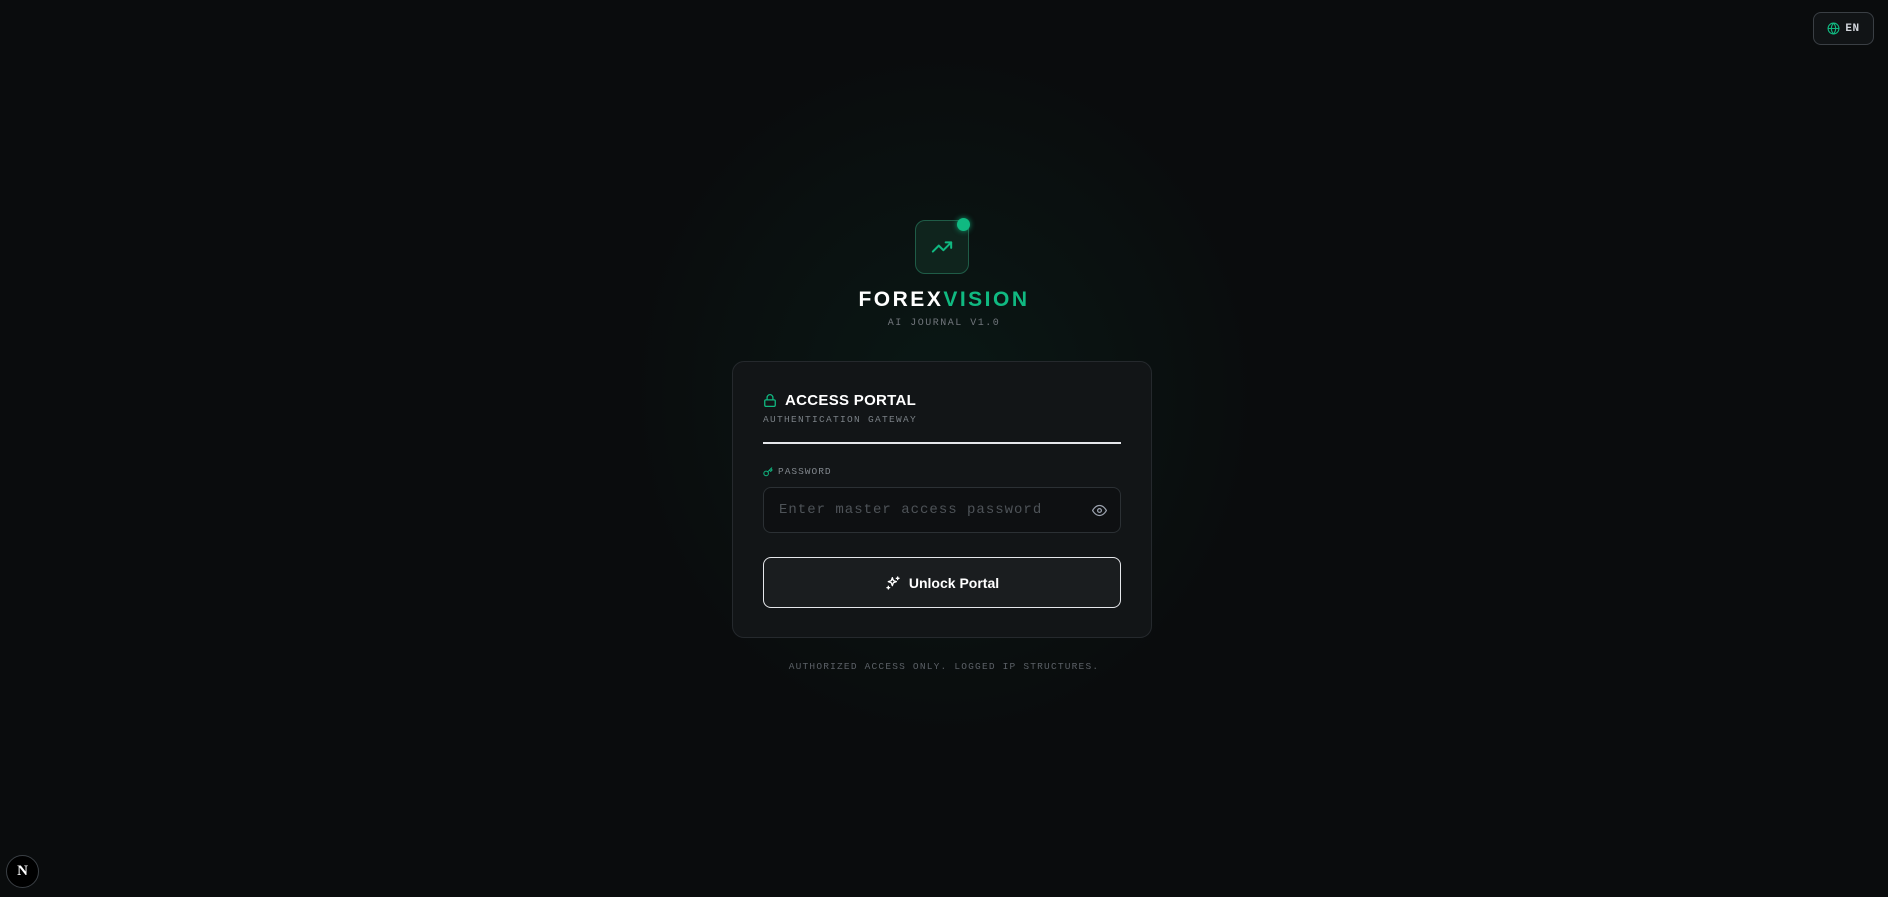 The width and height of the screenshot is (1888, 897). I want to click on card-header: ACCESS PORTAL, so click(839, 400).